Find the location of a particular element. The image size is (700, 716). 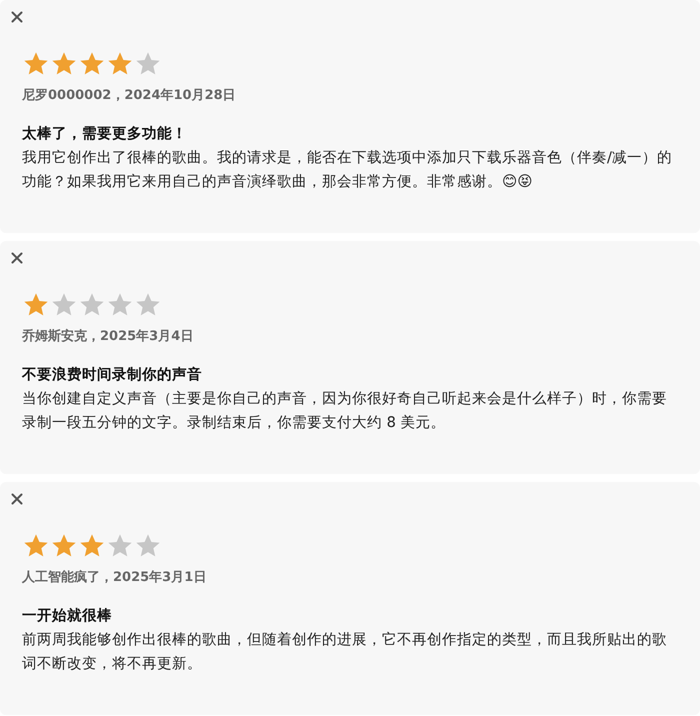

author-date: 乔姆斯安克，2025年3月4日 is located at coordinates (108, 336).